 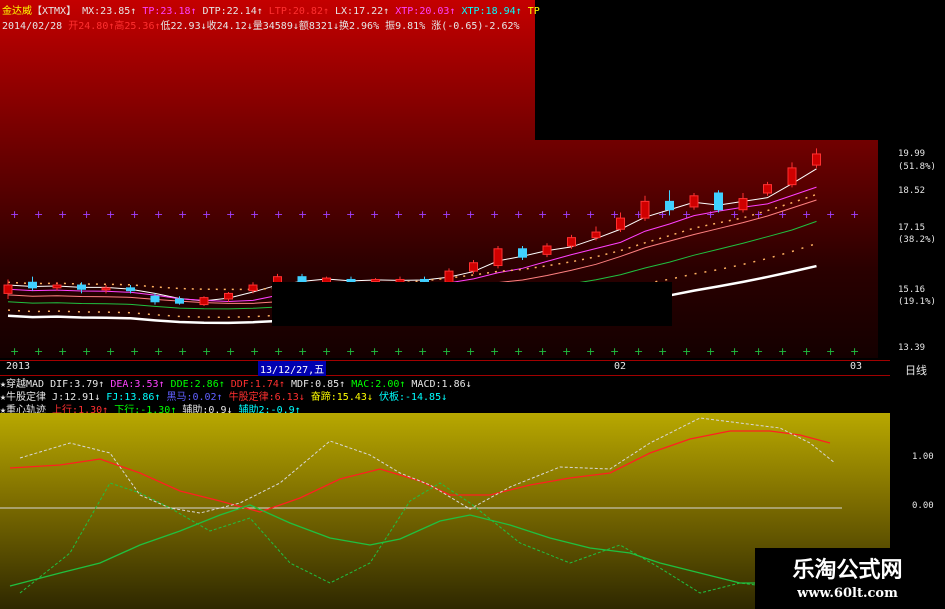 What do you see at coordinates (18, 366) in the screenshot?
I see `year-label: 2013` at bounding box center [18, 366].